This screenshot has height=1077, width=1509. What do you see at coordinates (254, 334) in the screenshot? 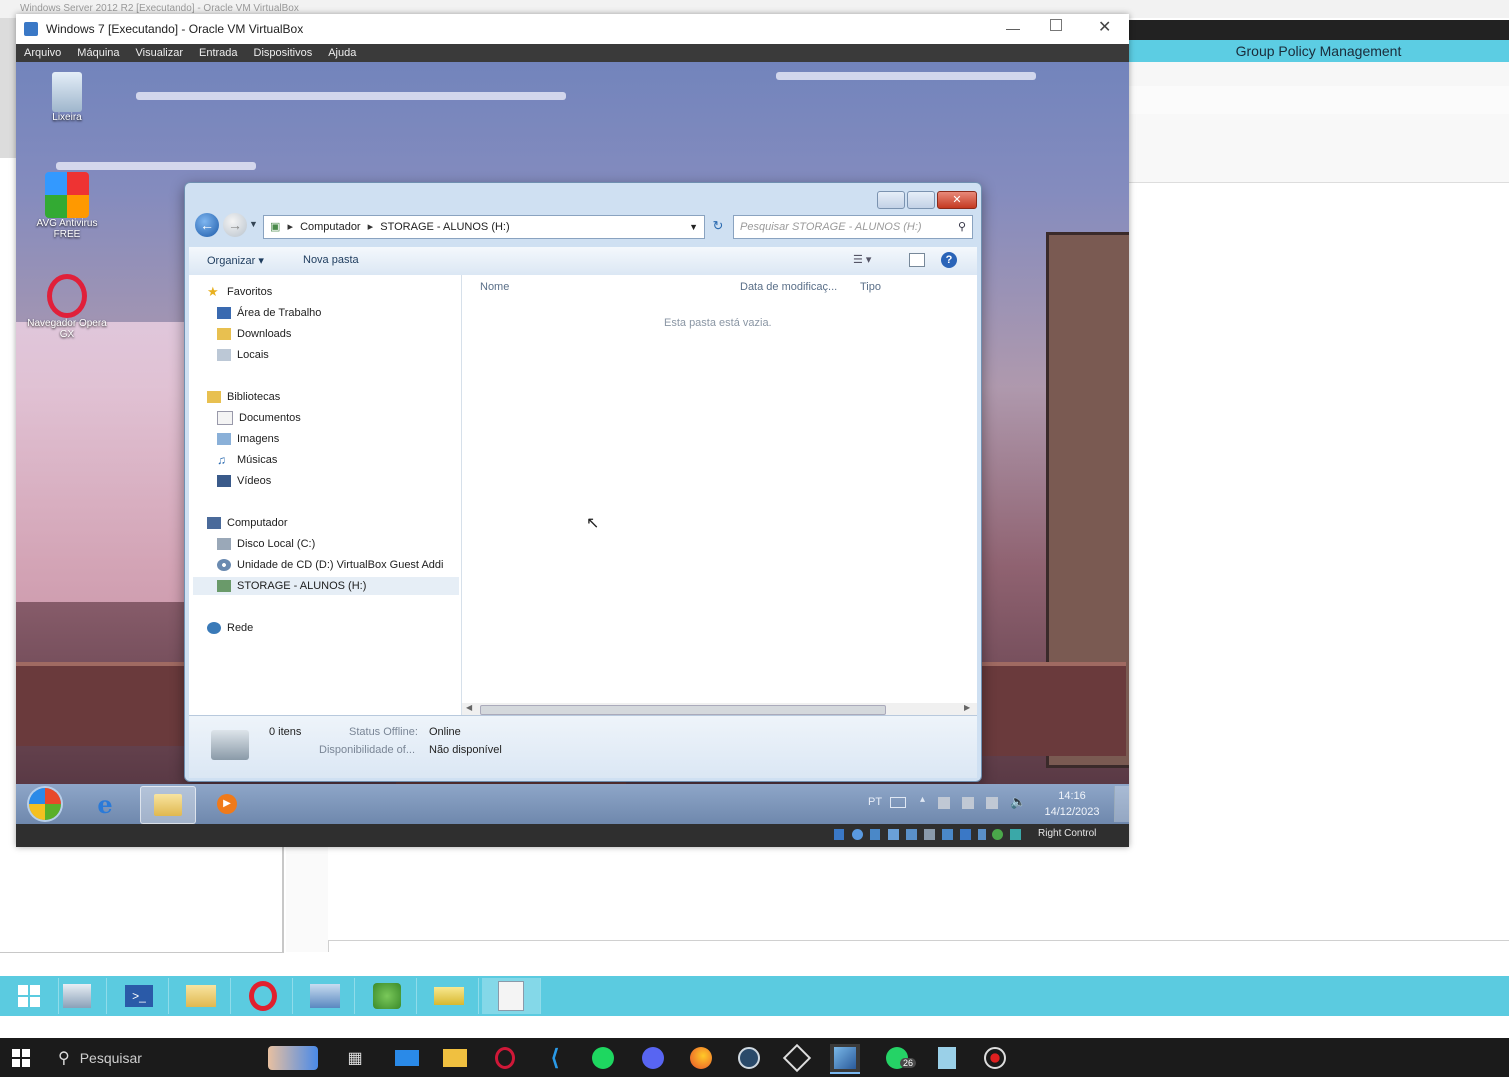
I see `nav-item-downloads: Downloads` at bounding box center [254, 334].